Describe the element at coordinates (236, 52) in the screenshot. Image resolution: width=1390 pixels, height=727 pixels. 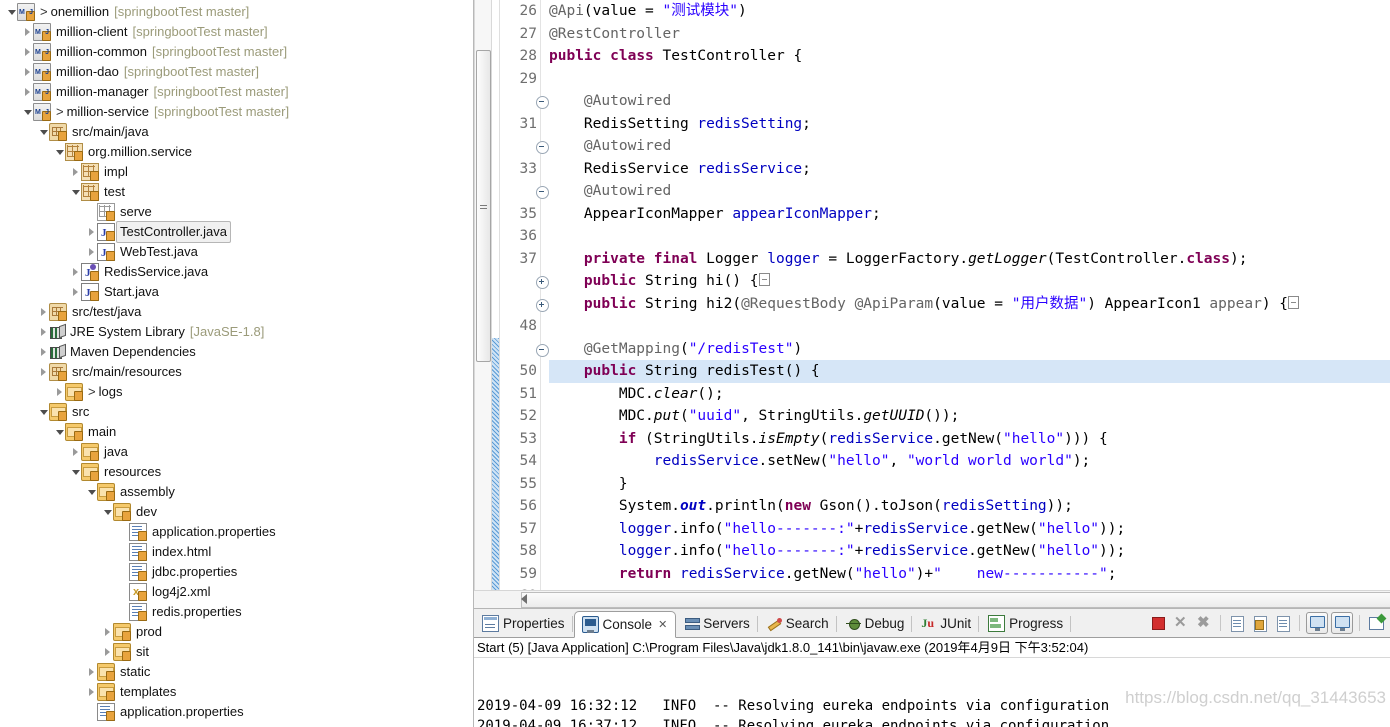
I see `tree-item: million-common [springbootTest master]` at that location.